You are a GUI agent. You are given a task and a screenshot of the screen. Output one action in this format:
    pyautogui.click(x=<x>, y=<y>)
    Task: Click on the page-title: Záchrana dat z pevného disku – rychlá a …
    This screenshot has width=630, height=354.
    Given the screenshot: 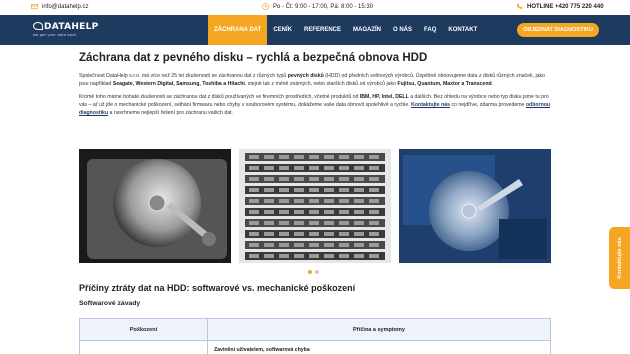 What is the action you would take?
    pyautogui.click(x=253, y=58)
    